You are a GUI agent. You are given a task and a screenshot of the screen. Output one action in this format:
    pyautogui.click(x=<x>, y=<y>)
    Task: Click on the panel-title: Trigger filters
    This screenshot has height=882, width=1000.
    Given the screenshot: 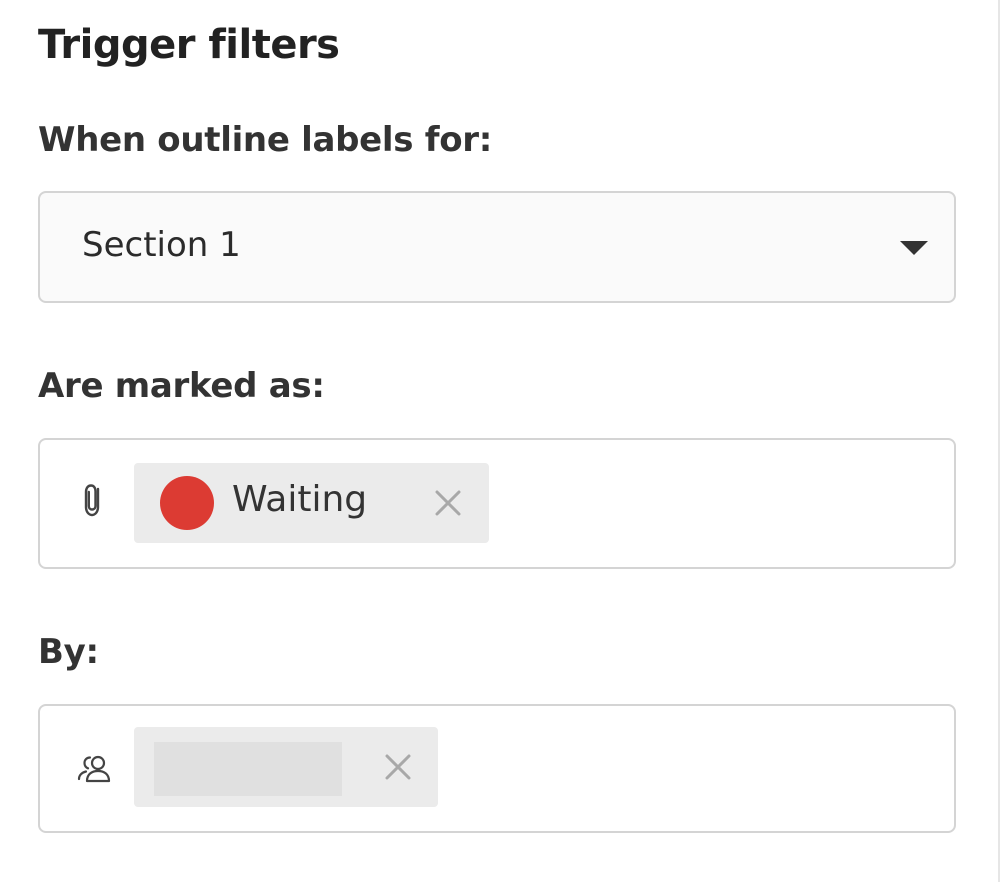 What is the action you would take?
    pyautogui.click(x=189, y=45)
    